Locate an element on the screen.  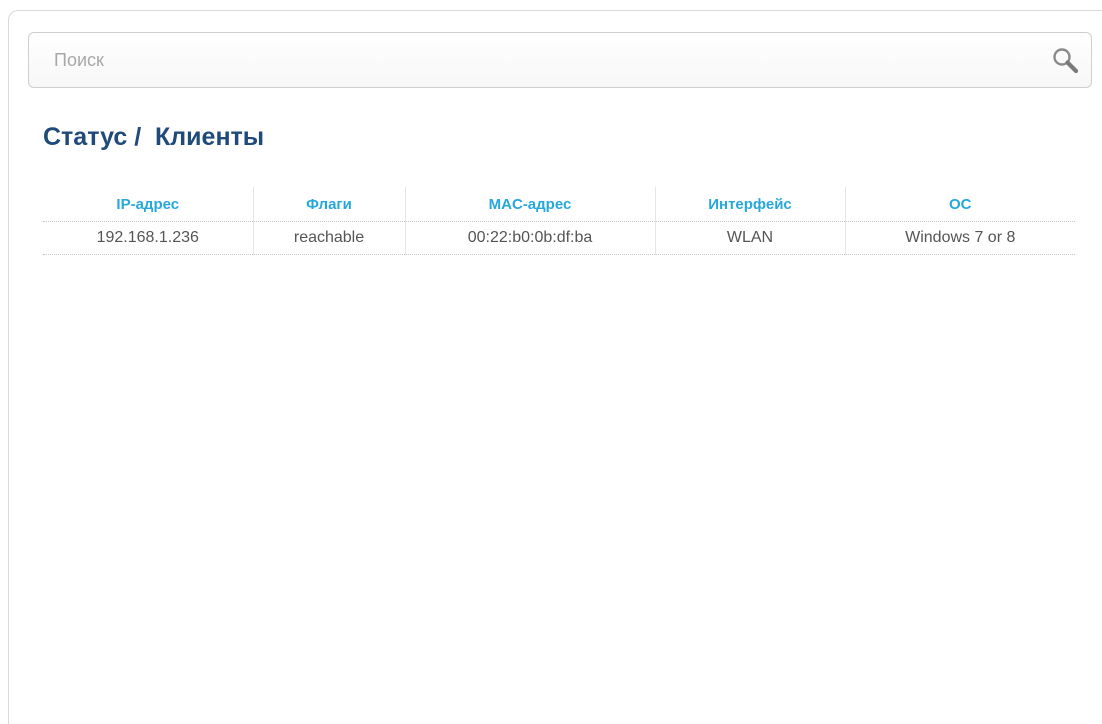
cell-interface: WLAN is located at coordinates (749, 238).